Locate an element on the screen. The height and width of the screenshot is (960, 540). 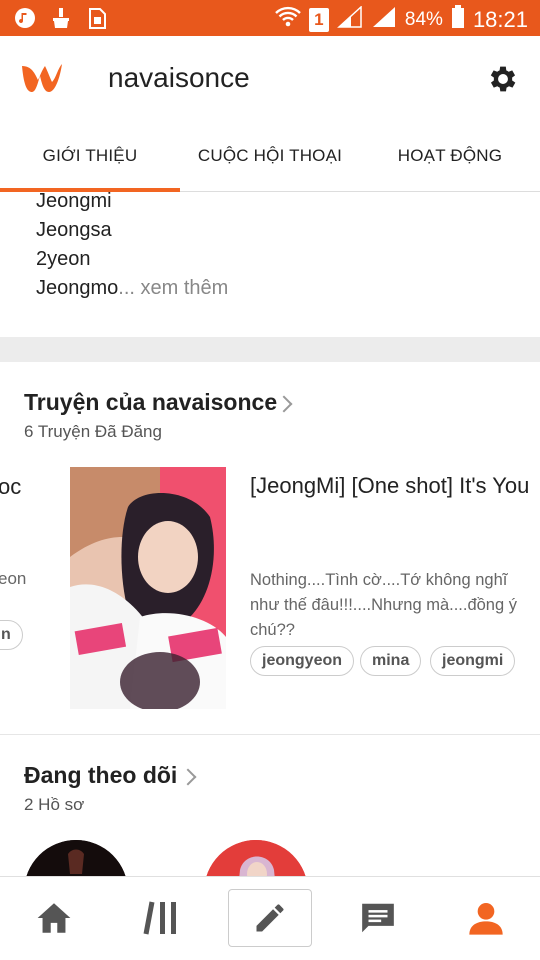
profile-username: navaisonce is located at coordinates (179, 77).